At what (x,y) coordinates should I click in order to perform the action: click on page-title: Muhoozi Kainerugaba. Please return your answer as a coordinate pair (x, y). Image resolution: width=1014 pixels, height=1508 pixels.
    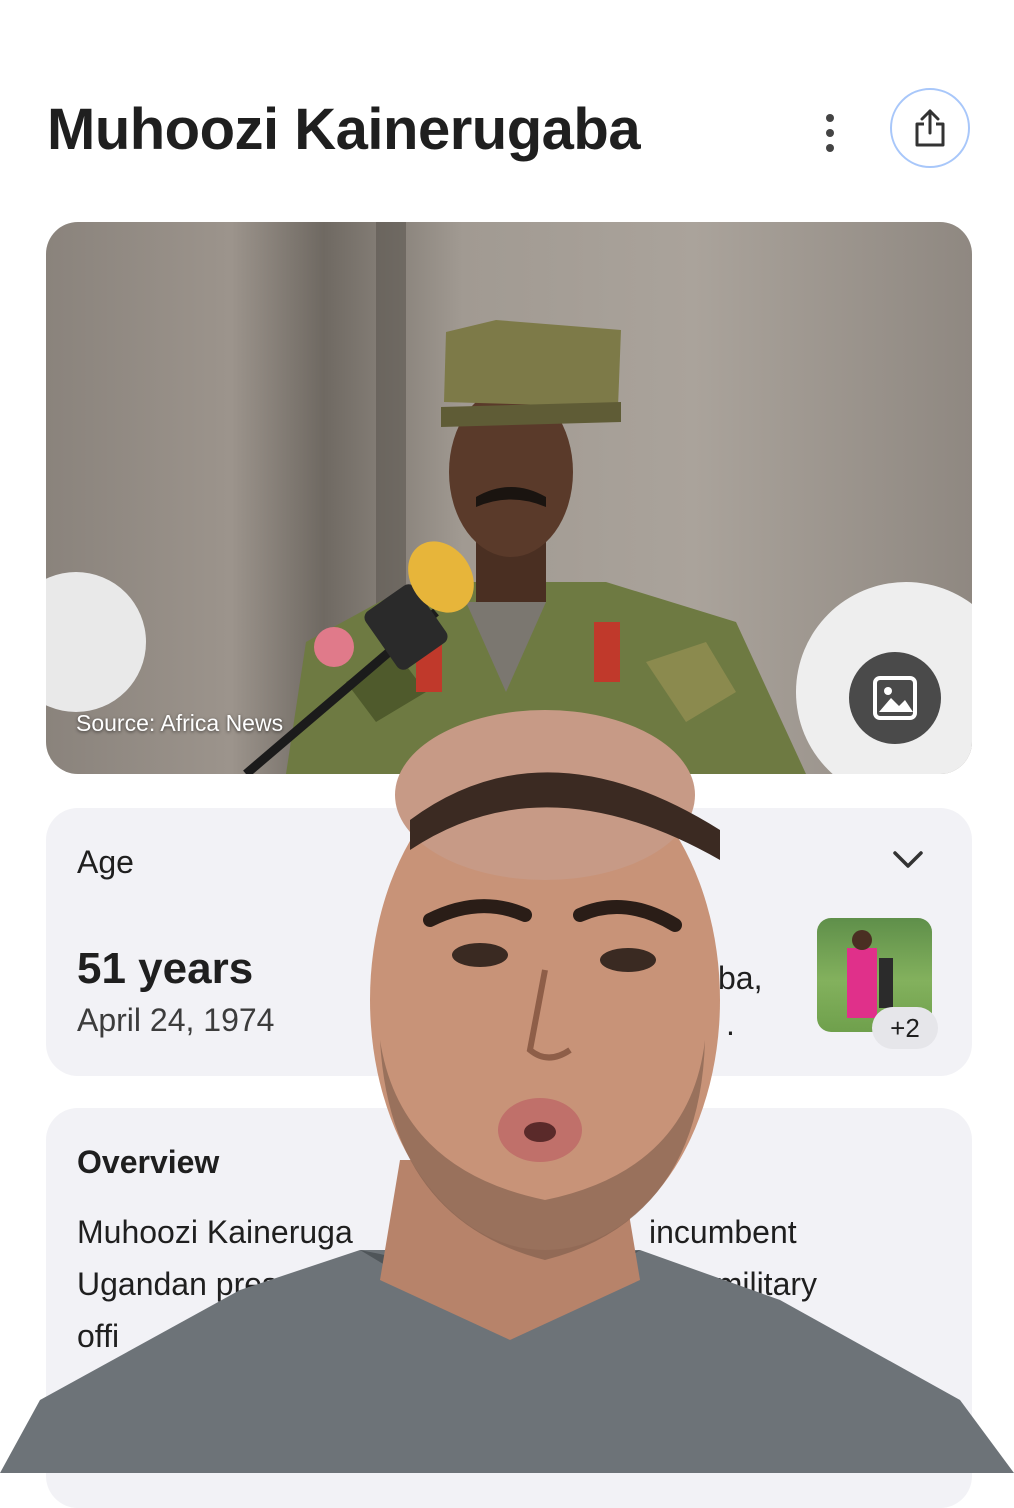
    Looking at the image, I should click on (344, 129).